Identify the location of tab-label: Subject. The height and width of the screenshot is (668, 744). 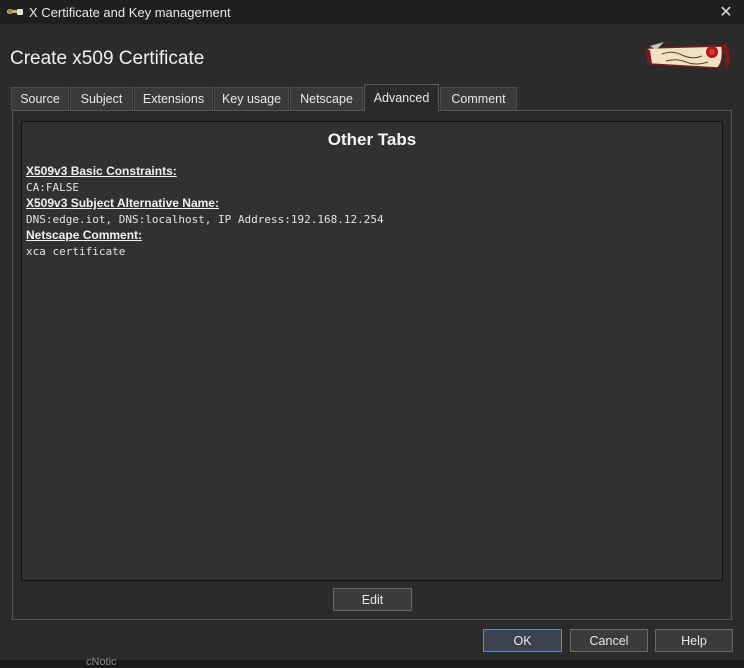
(101, 99).